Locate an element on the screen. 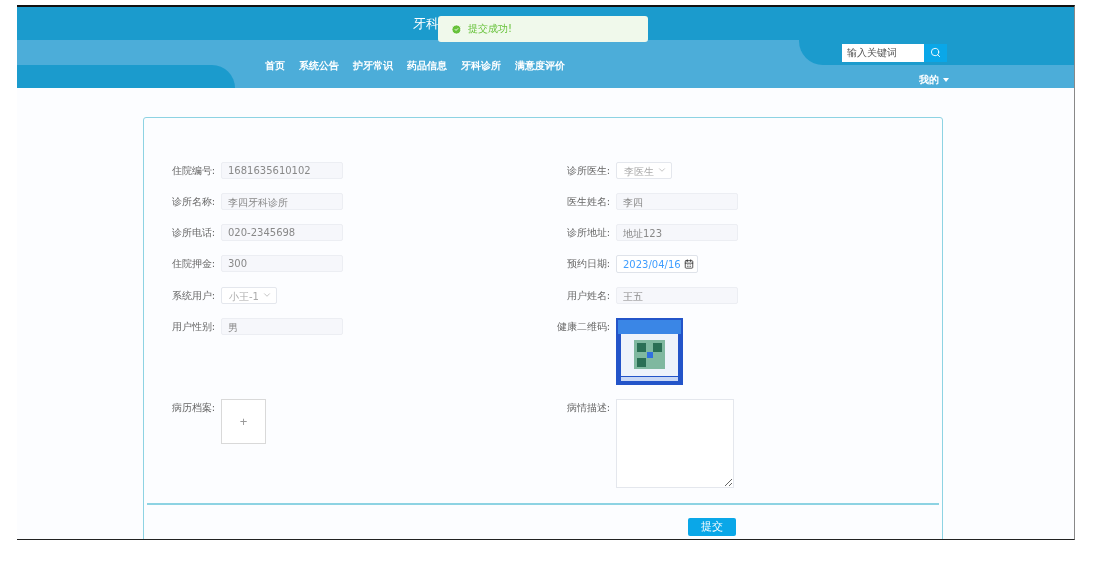 The image size is (1110, 566). field-label: 系统用户: is located at coordinates (192, 296).